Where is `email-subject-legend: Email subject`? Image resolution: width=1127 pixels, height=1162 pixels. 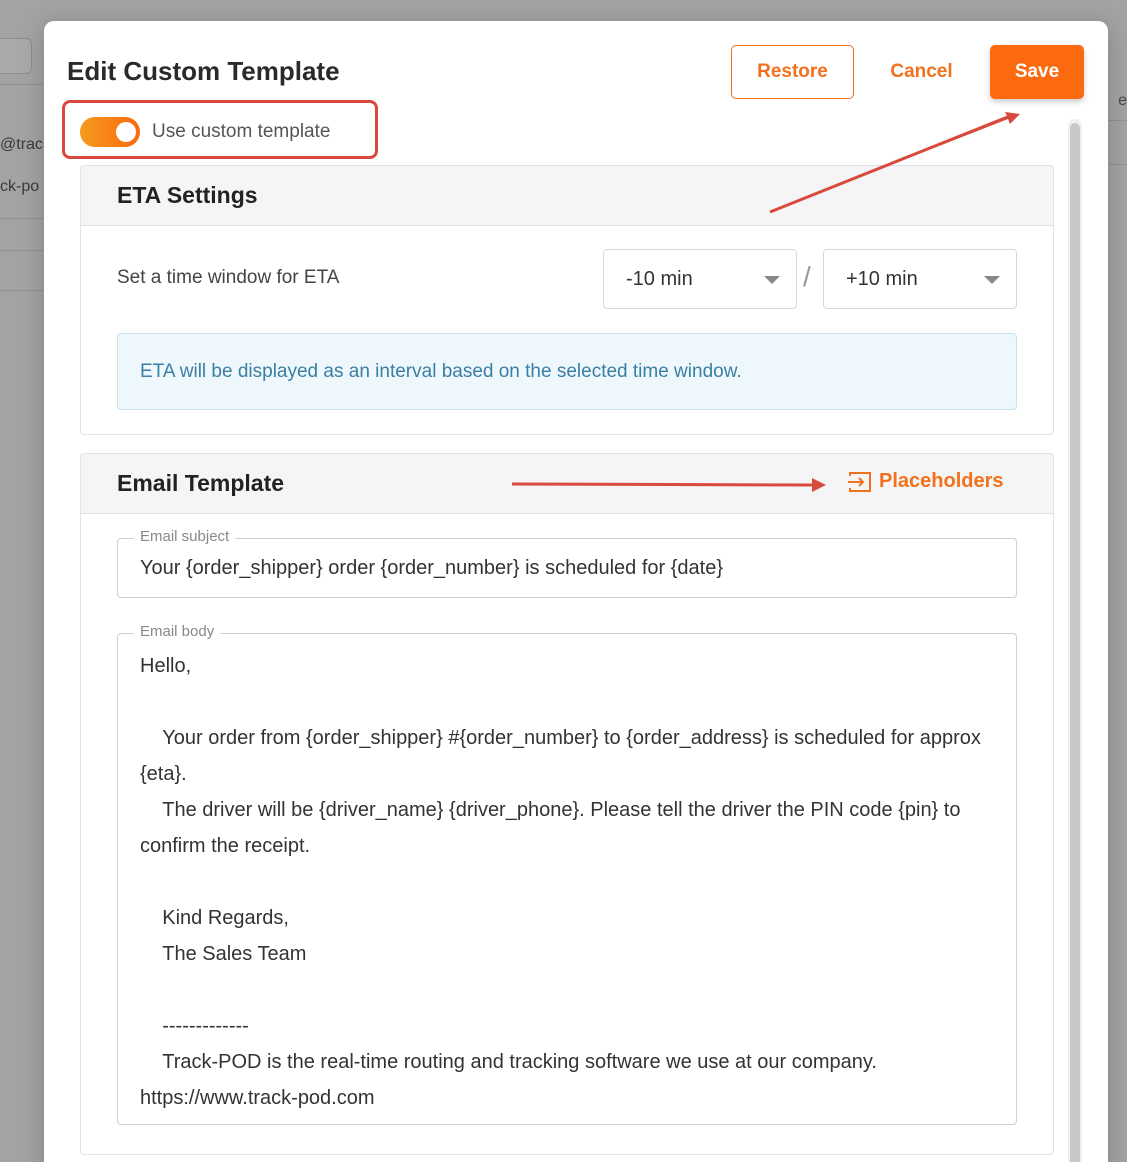 email-subject-legend: Email subject is located at coordinates (185, 536).